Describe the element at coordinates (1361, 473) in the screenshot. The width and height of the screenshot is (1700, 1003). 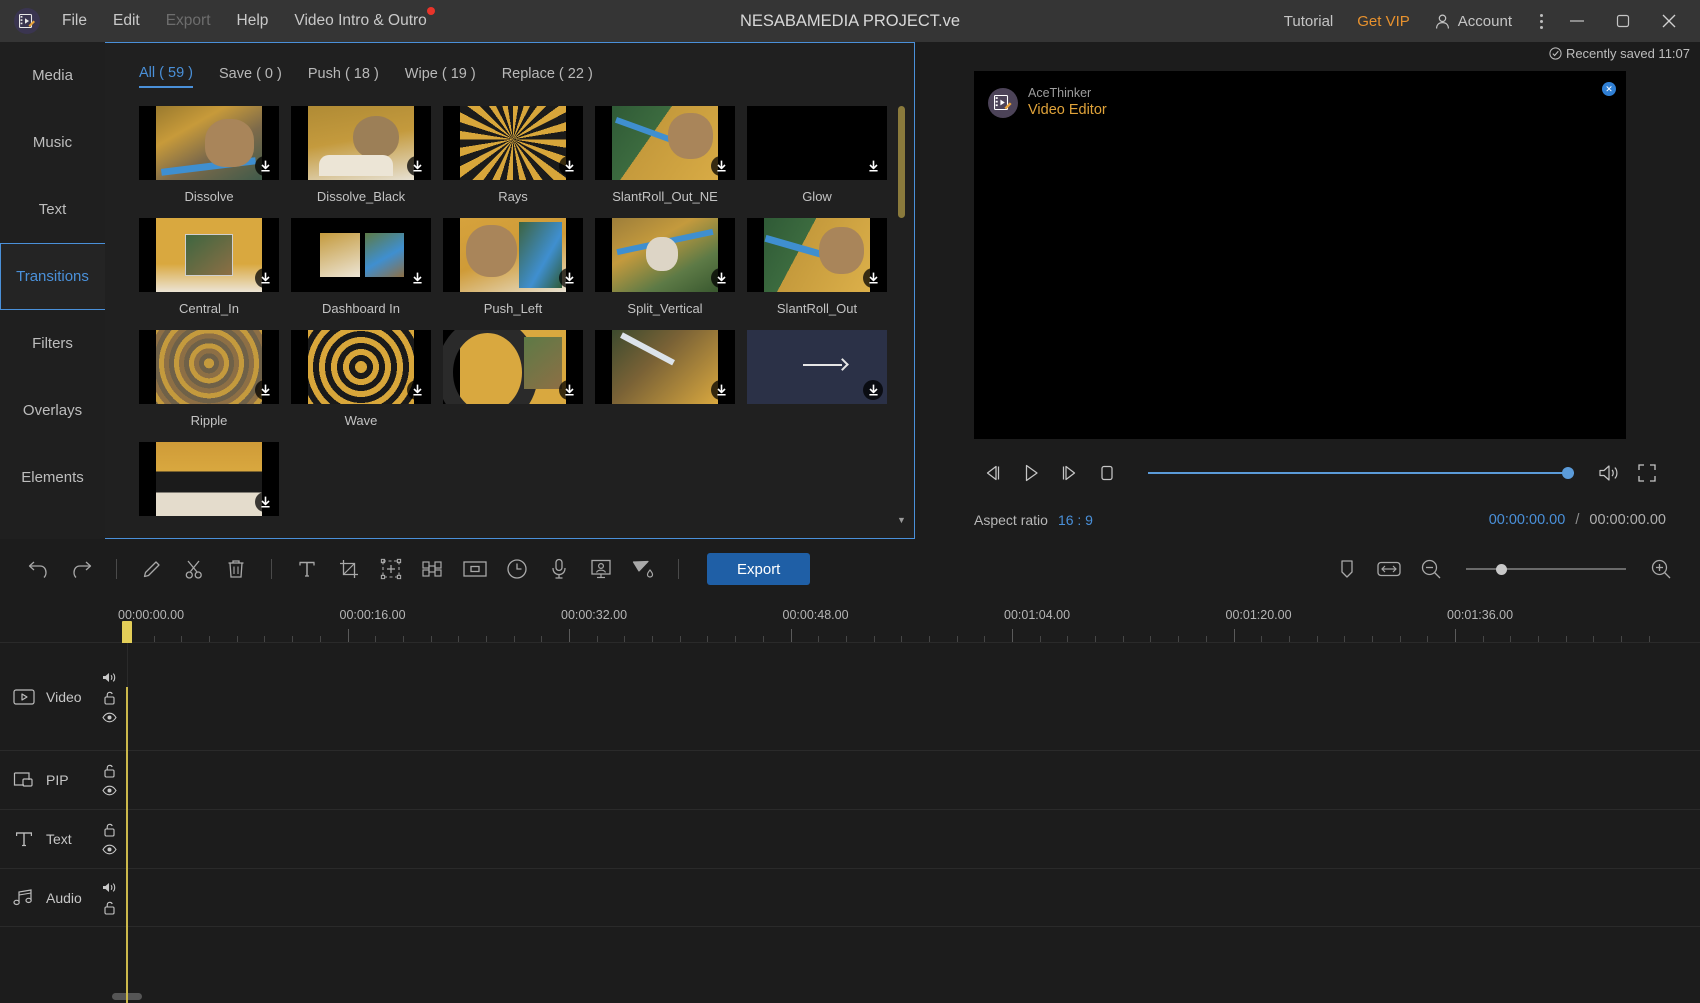
I see `seek-slider` at that location.